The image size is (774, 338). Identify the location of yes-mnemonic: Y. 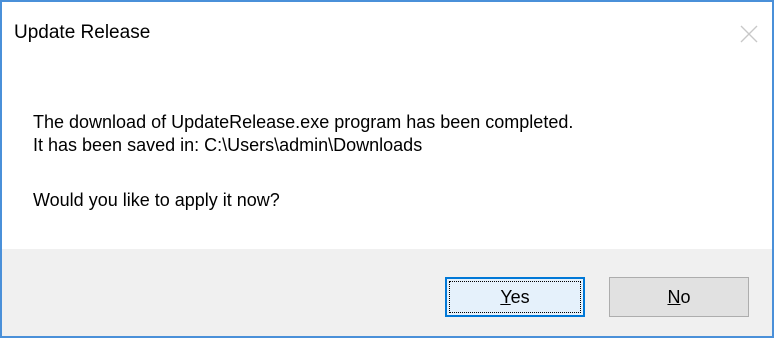
(505, 297).